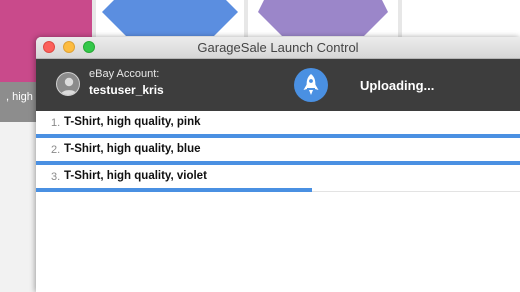 This screenshot has width=520, height=292. Describe the element at coordinates (124, 74) in the screenshot. I see `account-label: eBay Account:` at that location.